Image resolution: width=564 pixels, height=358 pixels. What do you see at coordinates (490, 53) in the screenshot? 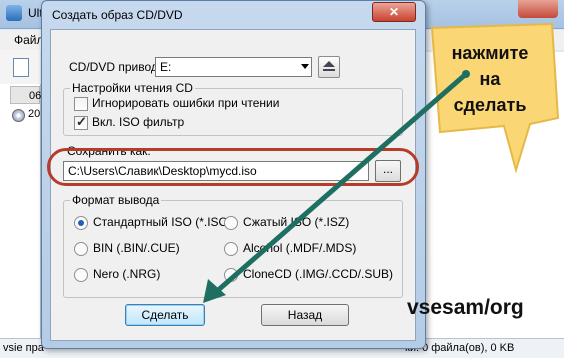
I see `callout-line-1: нажмите` at bounding box center [490, 53].